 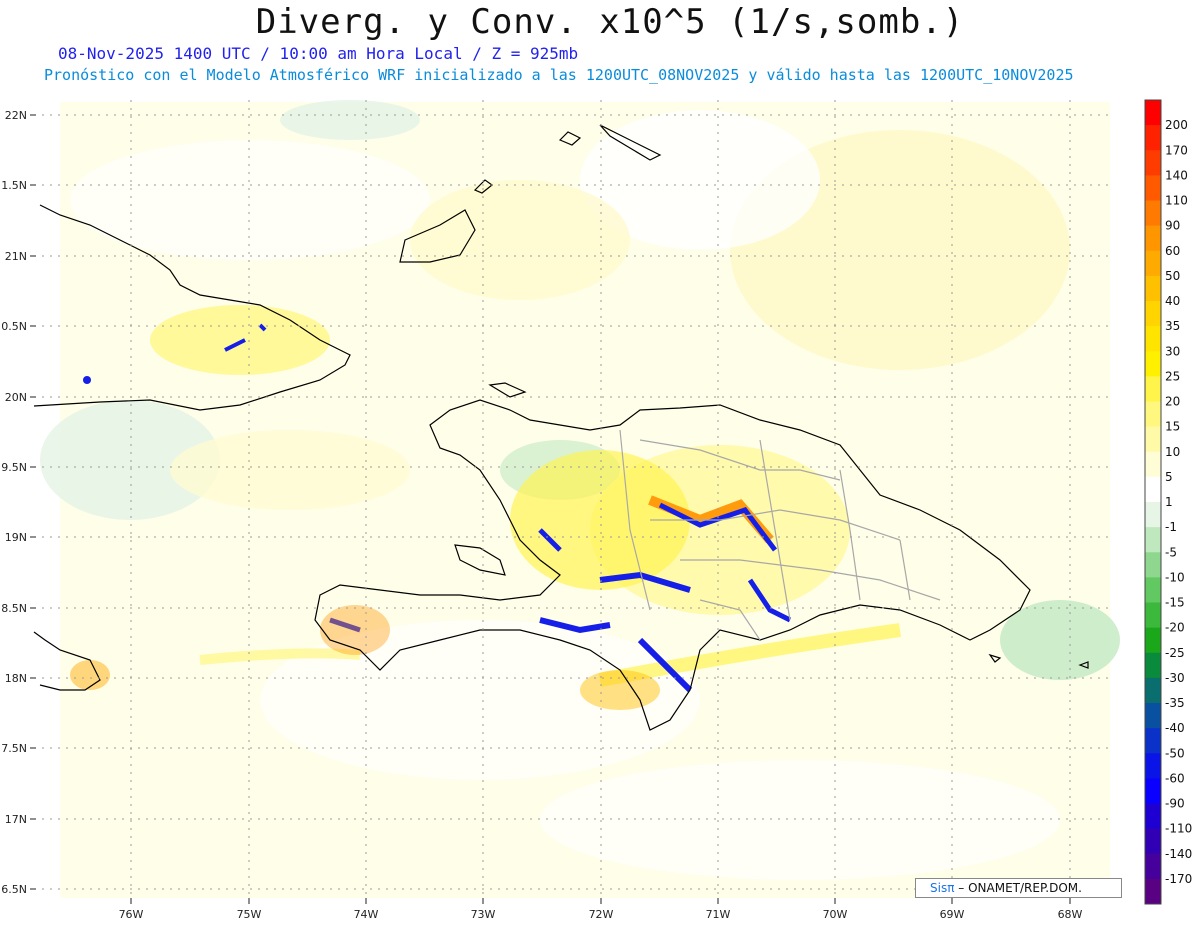 I want to click on lat-label: 20N, so click(x=16, y=397).